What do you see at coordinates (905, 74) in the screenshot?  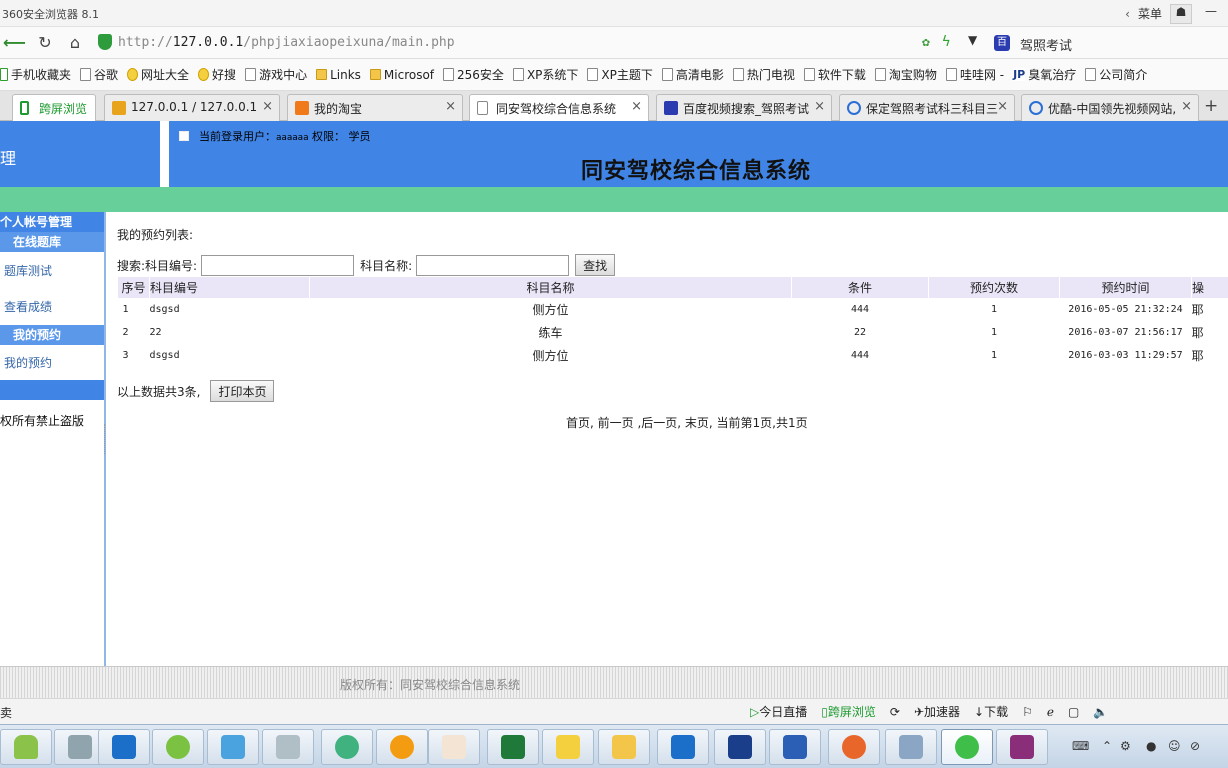 I see `bookmark-item: 淘宝购物` at bounding box center [905, 74].